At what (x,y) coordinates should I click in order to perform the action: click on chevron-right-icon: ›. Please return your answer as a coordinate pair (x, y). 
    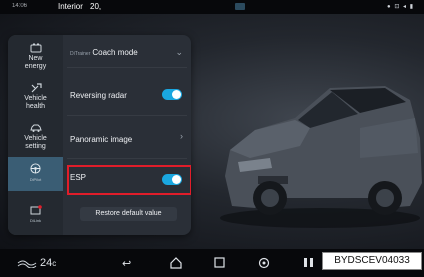
    Looking at the image, I should click on (181, 136).